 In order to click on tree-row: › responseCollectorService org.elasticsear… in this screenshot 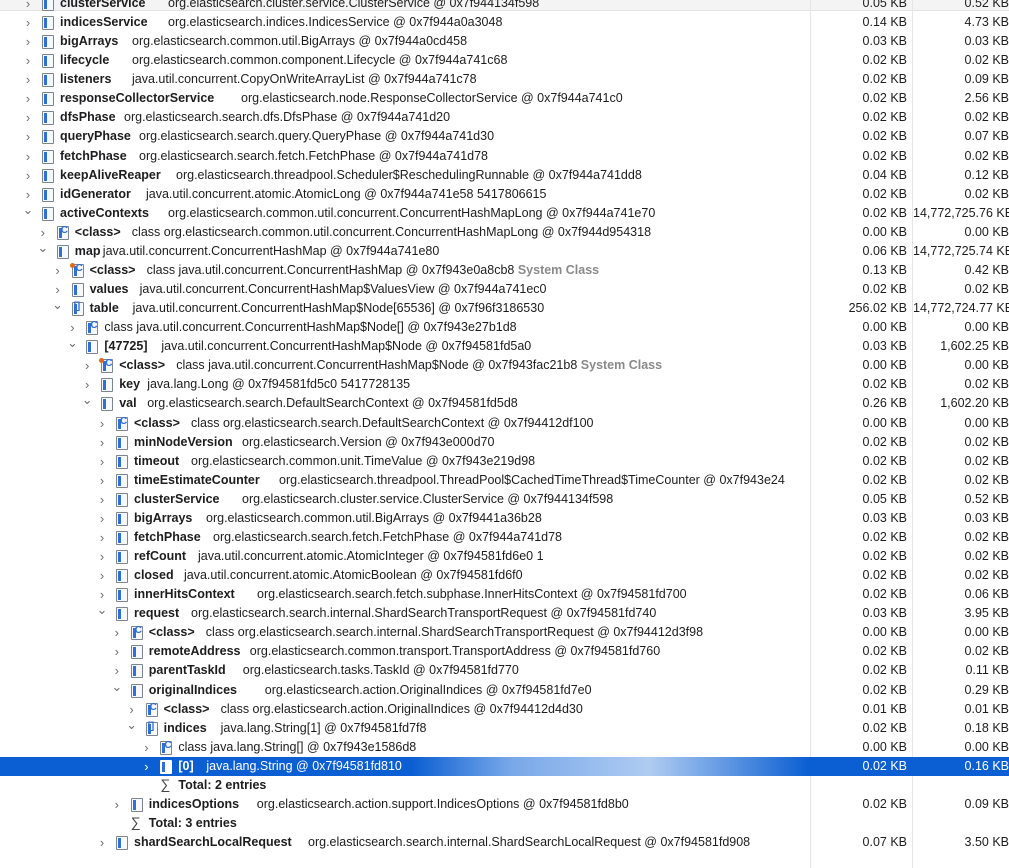, I will do `click(504, 98)`.